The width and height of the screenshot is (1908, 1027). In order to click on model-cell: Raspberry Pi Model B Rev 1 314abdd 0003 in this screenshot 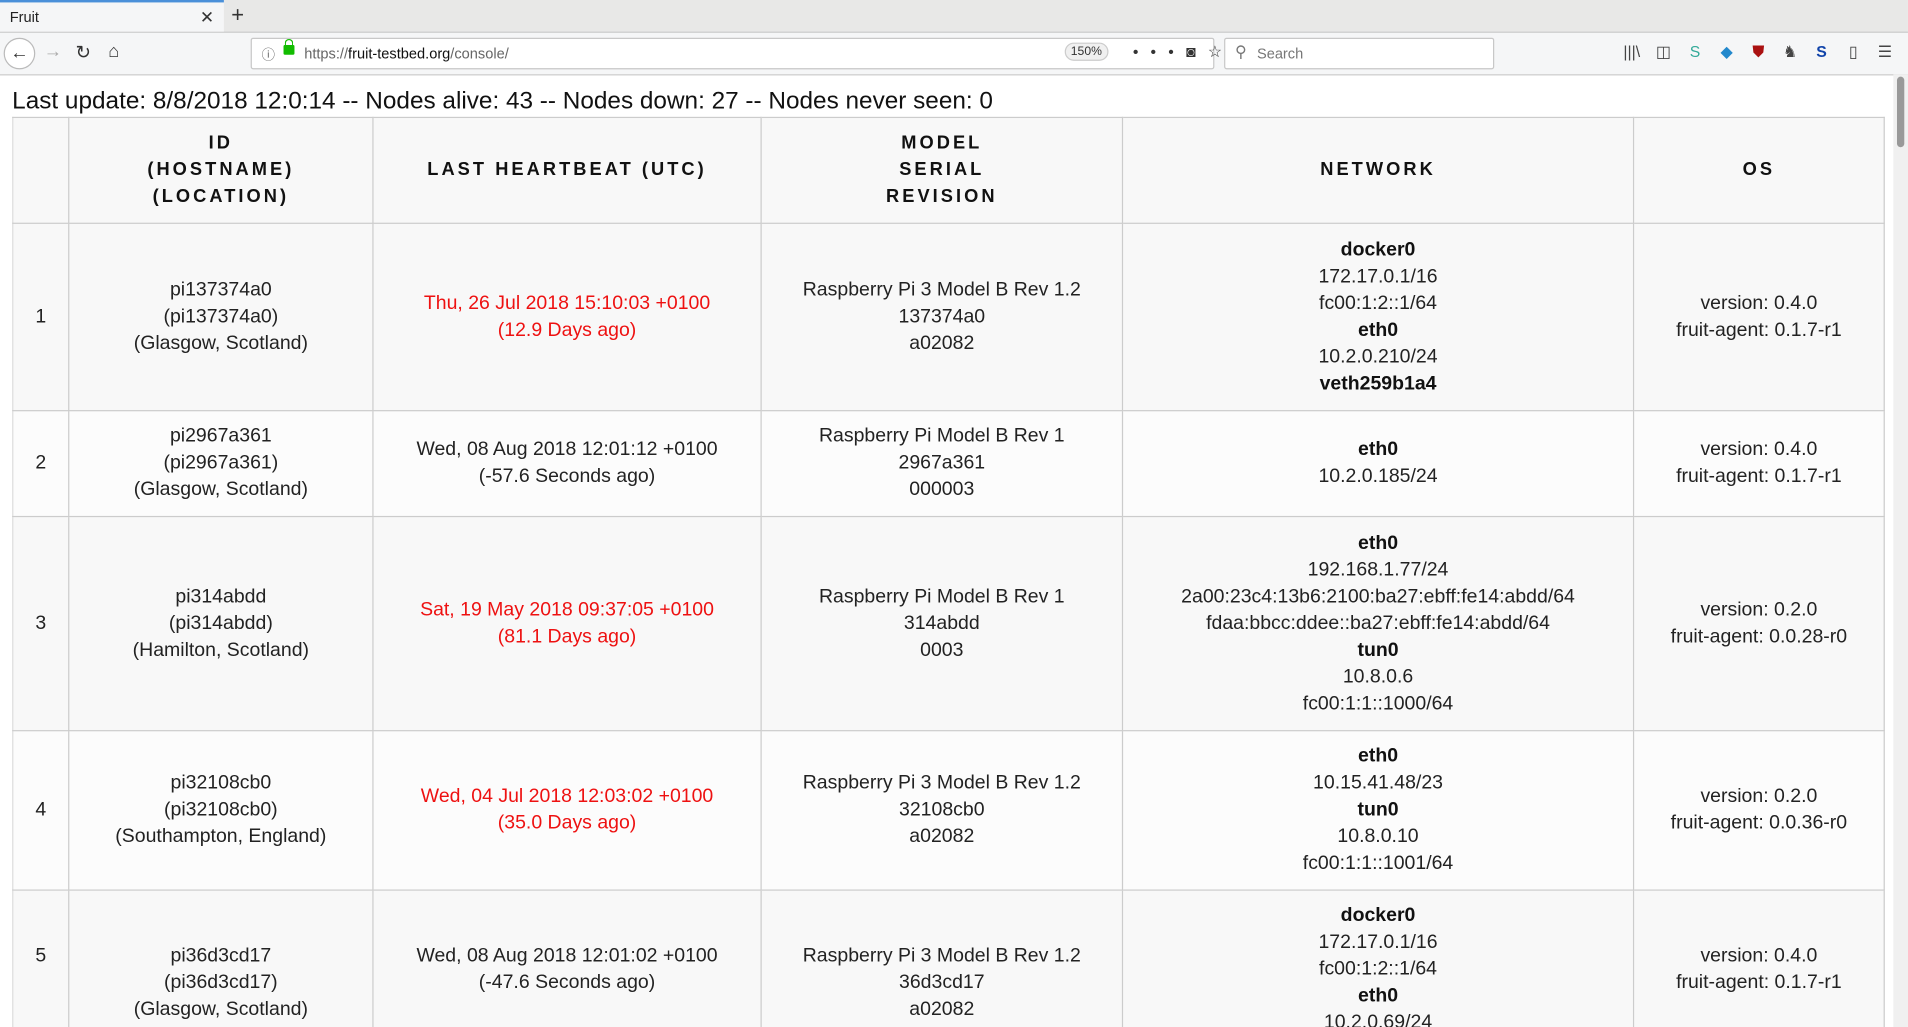, I will do `click(942, 623)`.